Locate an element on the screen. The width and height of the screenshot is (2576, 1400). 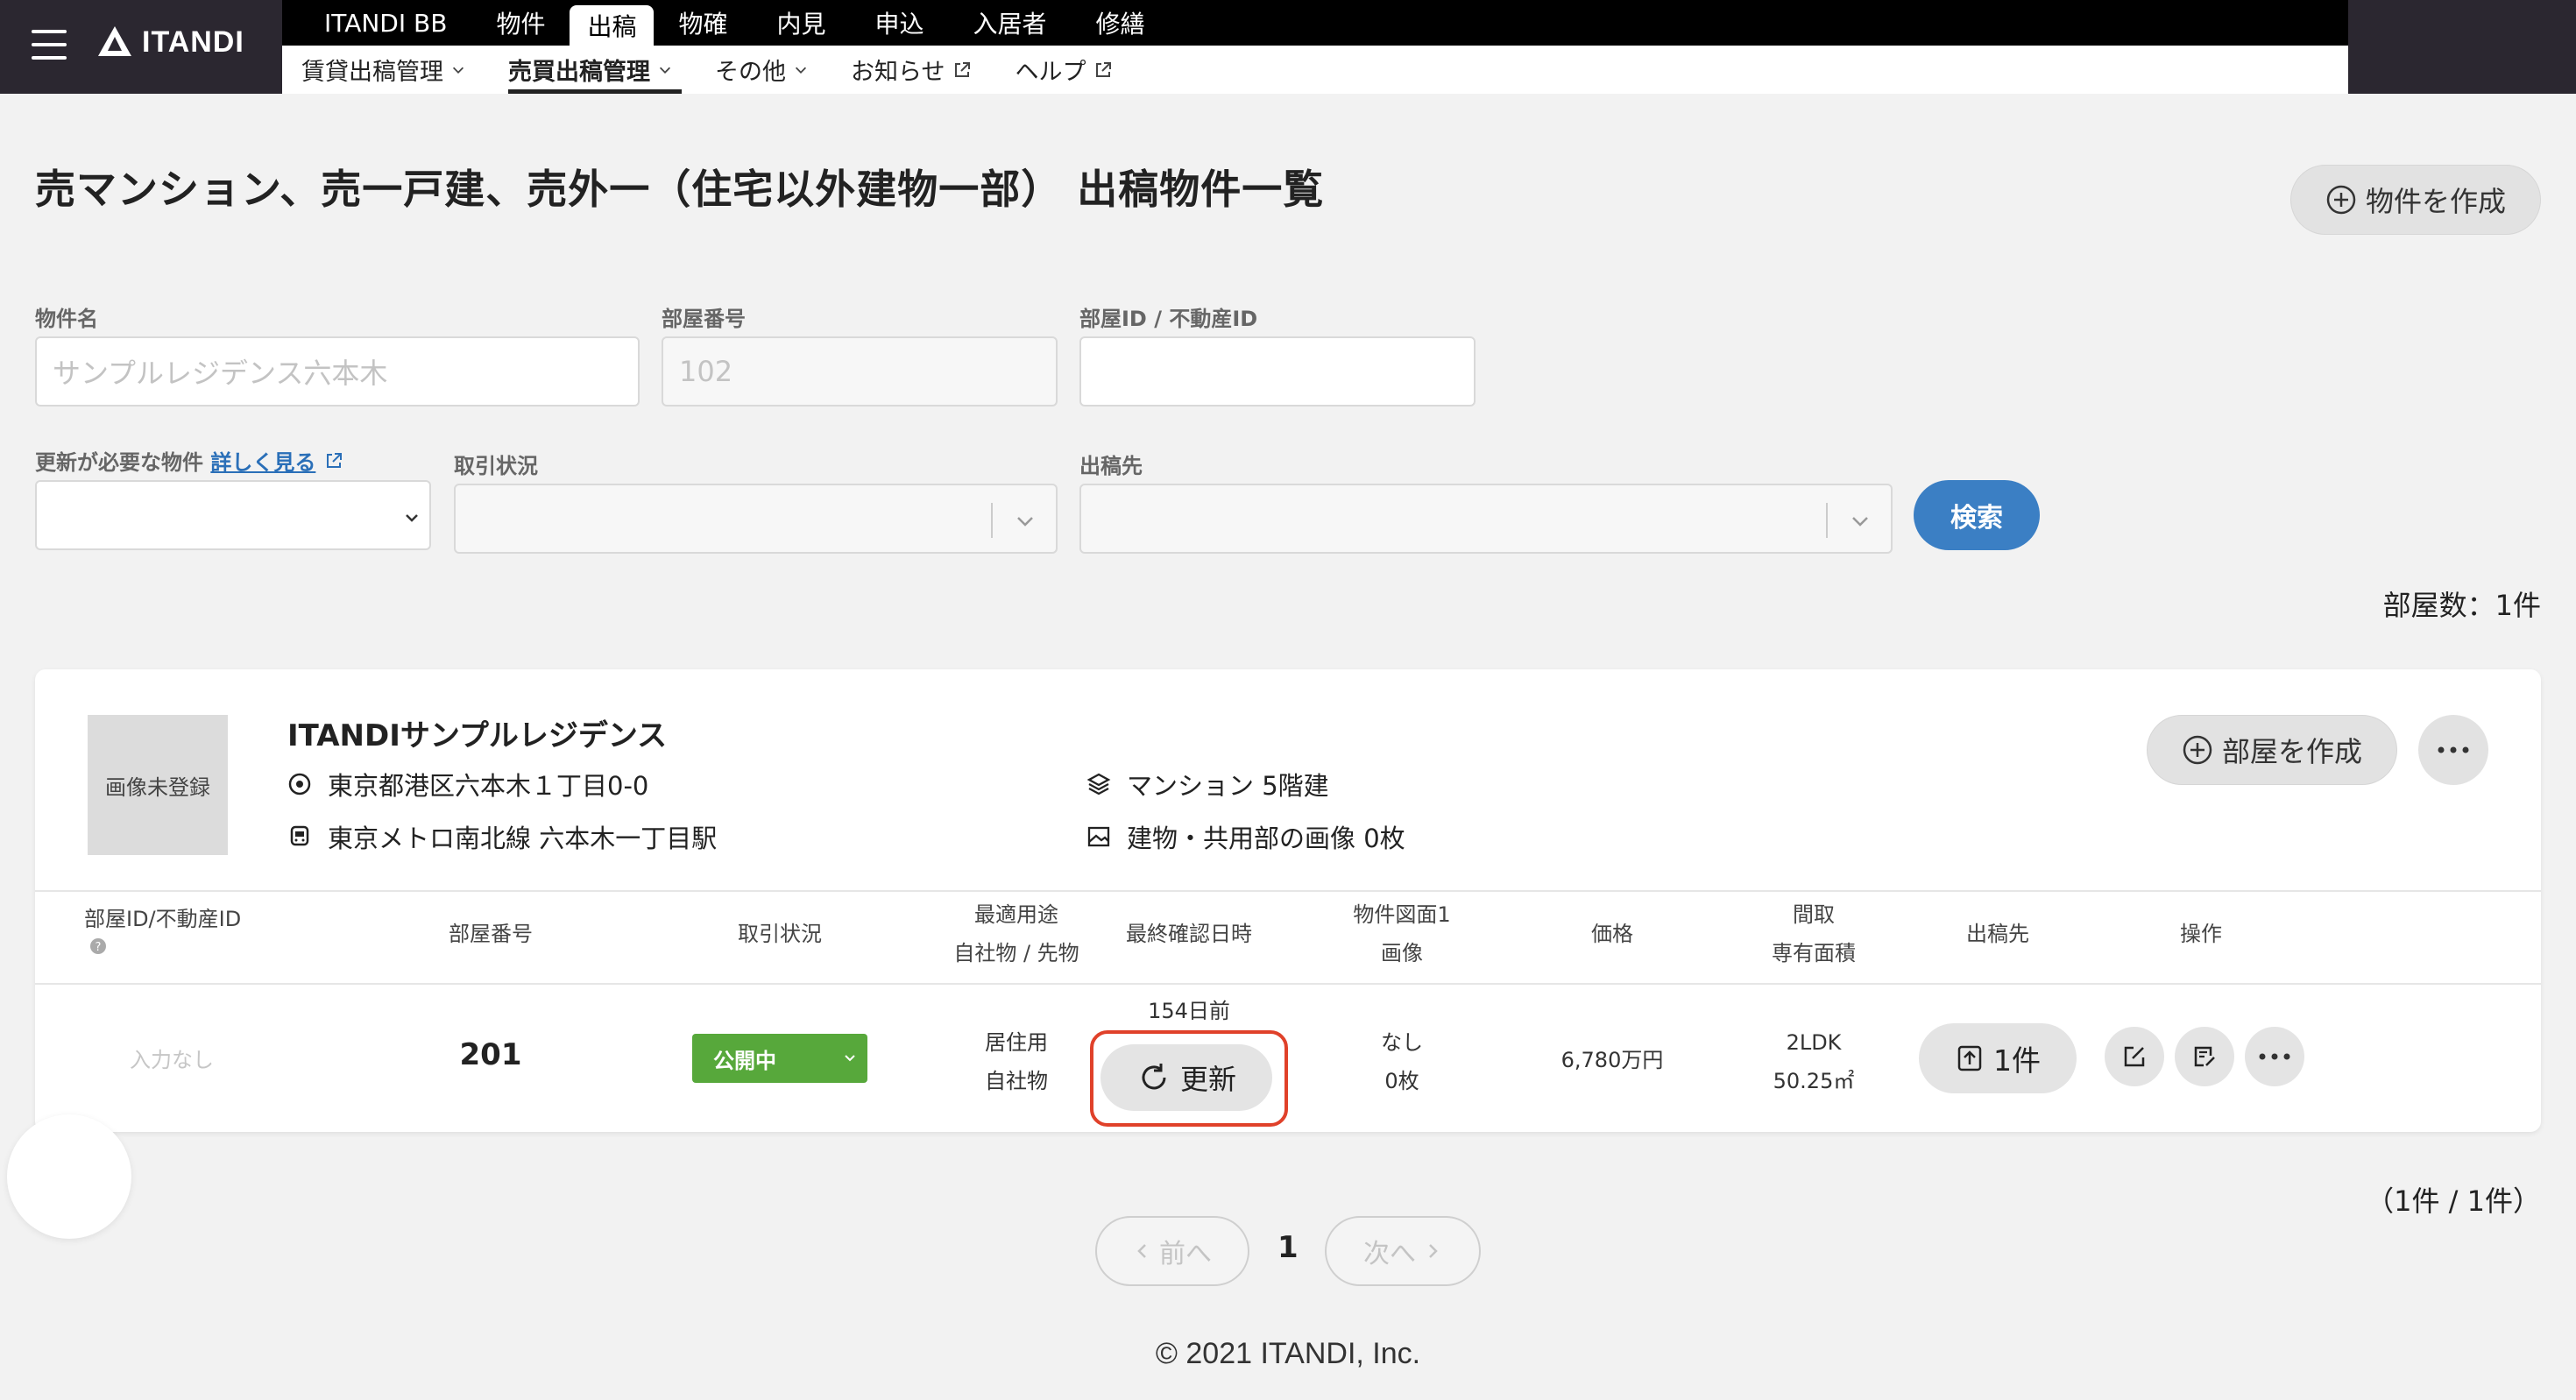
document-edit-icon is located at coordinates (2204, 1056).